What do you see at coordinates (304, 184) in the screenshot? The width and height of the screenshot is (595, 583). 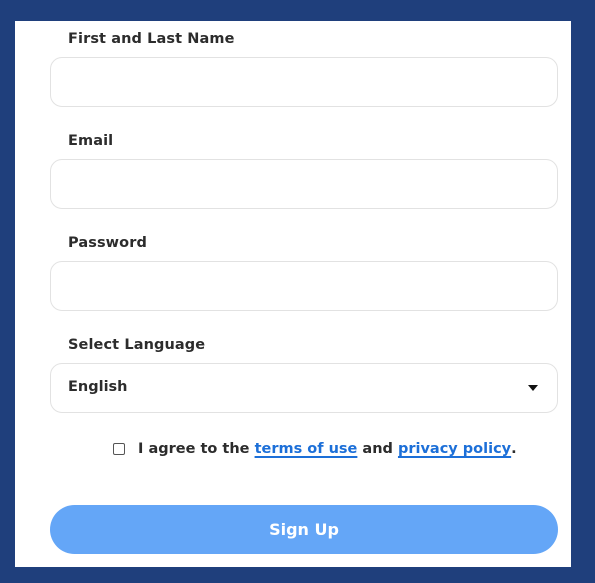 I see `email-input` at bounding box center [304, 184].